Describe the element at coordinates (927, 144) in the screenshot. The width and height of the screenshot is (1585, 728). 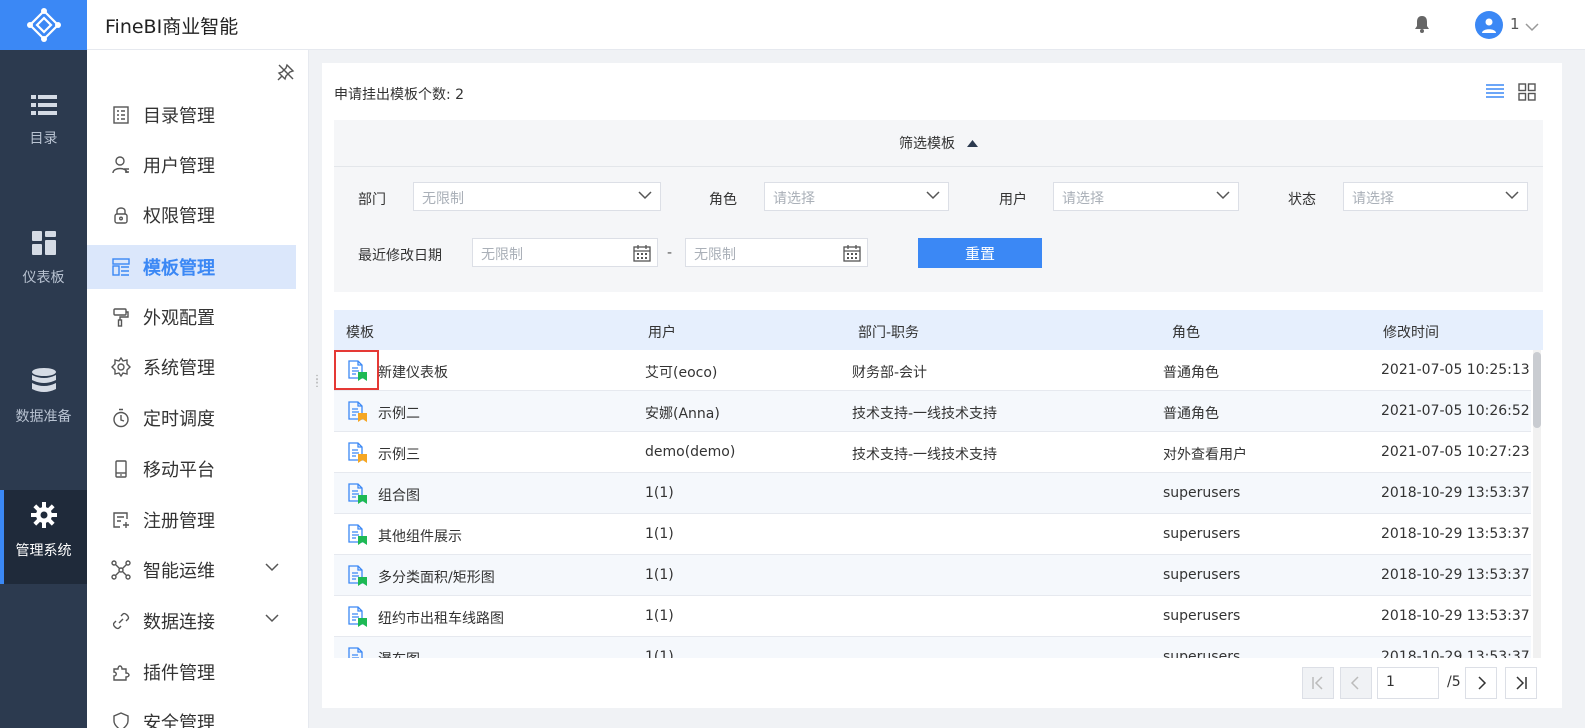
I see `filter-title: 筛选模板` at that location.